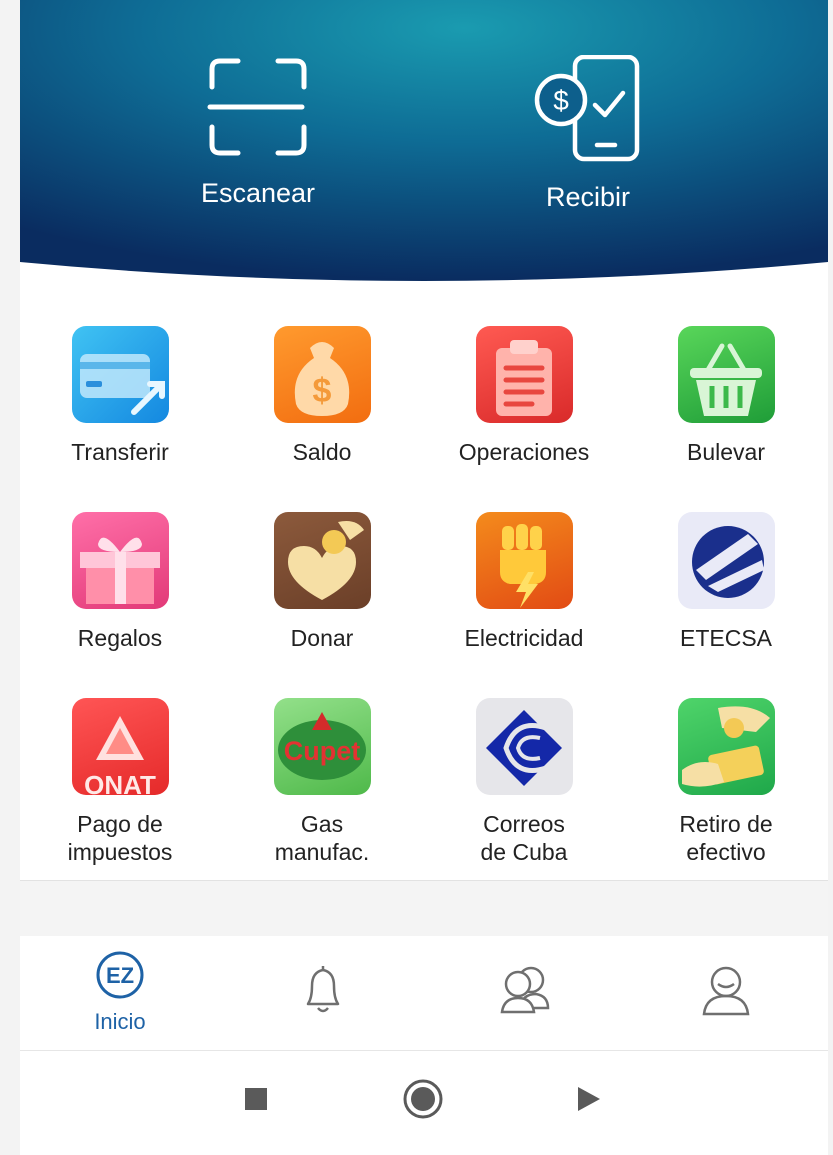  Describe the element at coordinates (256, 1099) in the screenshot. I see `recents-icon` at that location.